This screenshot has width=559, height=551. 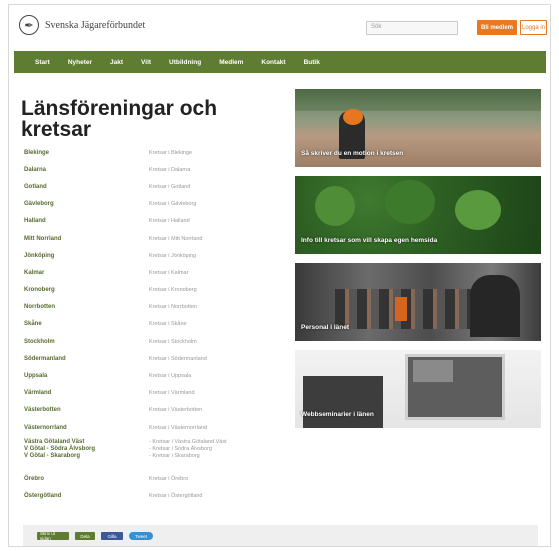 I want to click on list-item: Skåne Kretsar i Skåne, so click(x=154, y=324).